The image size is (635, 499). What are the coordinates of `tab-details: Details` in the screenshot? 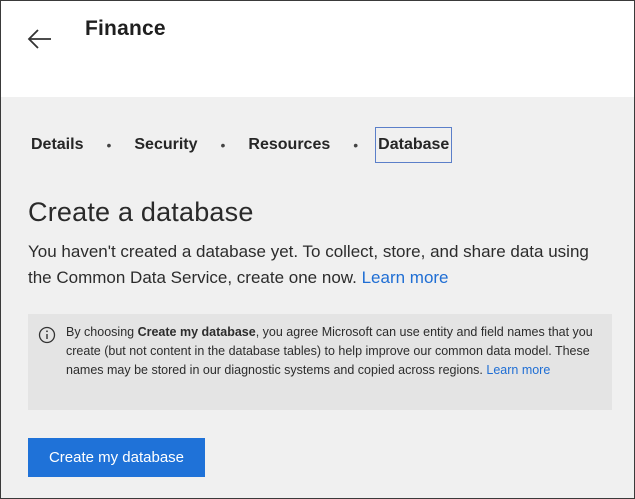 It's located at (57, 145).